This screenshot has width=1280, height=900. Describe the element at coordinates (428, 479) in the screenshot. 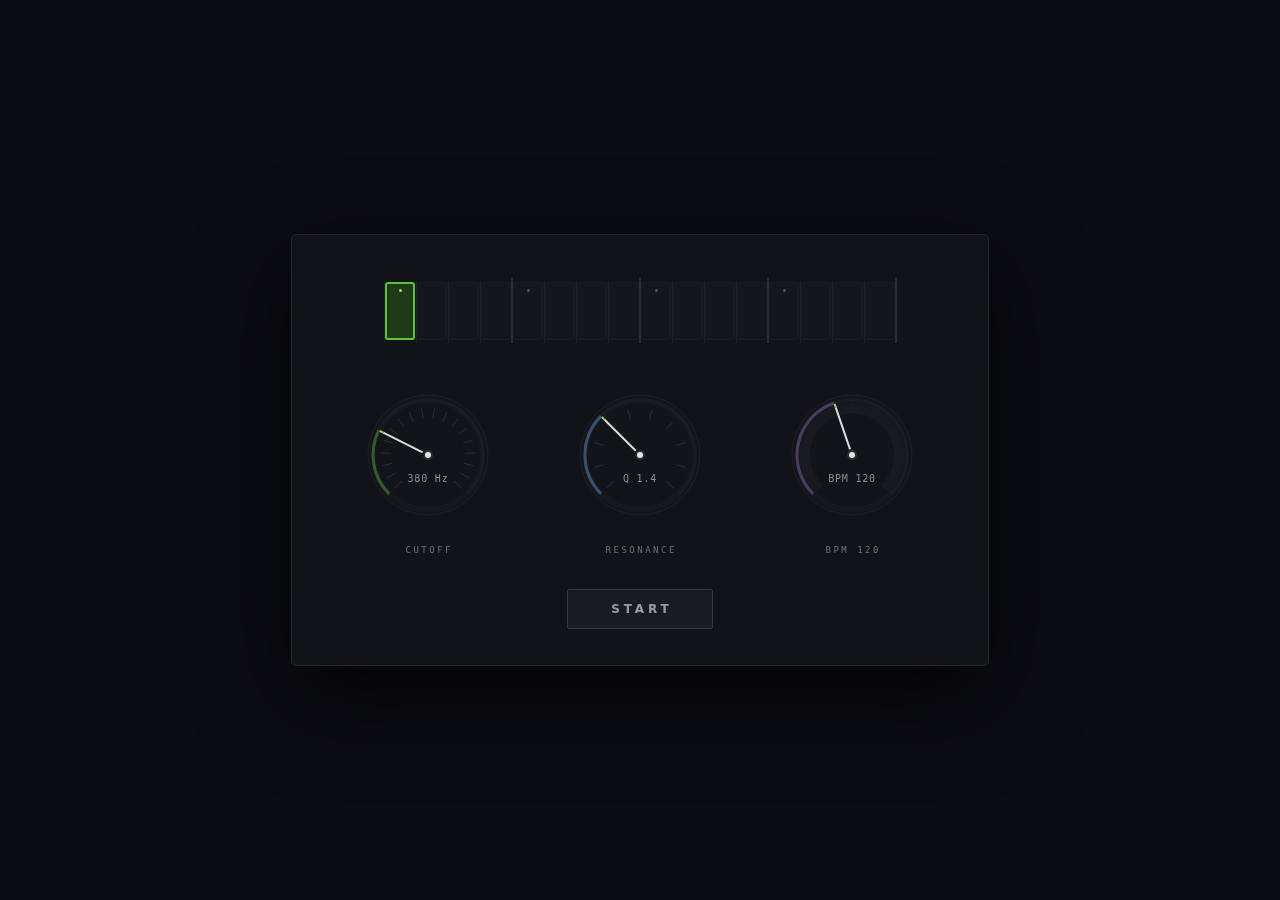

I see `dial-reading: 380 Hz` at that location.